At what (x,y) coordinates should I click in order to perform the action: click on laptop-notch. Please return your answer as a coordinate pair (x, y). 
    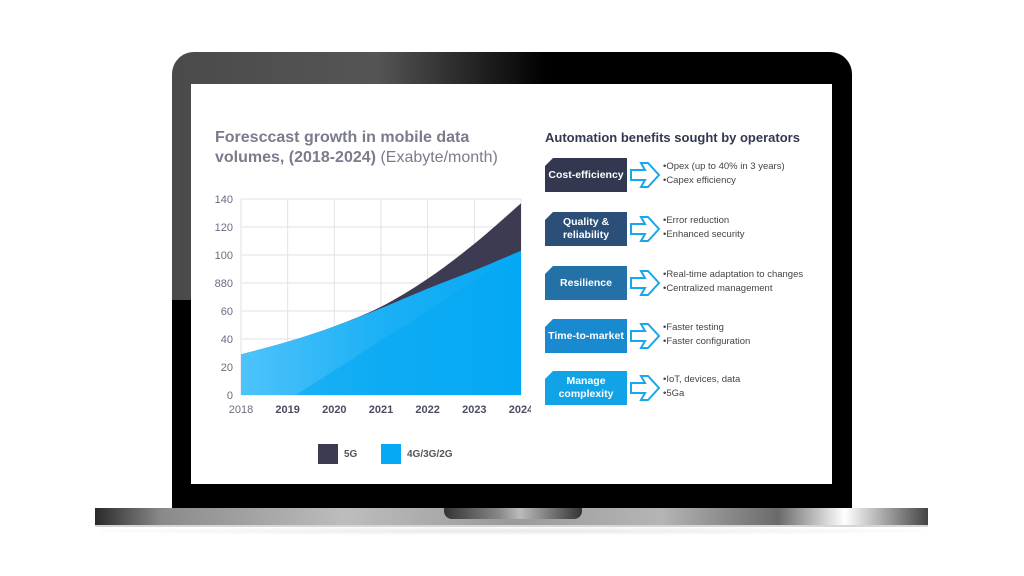
    Looking at the image, I should click on (513, 513).